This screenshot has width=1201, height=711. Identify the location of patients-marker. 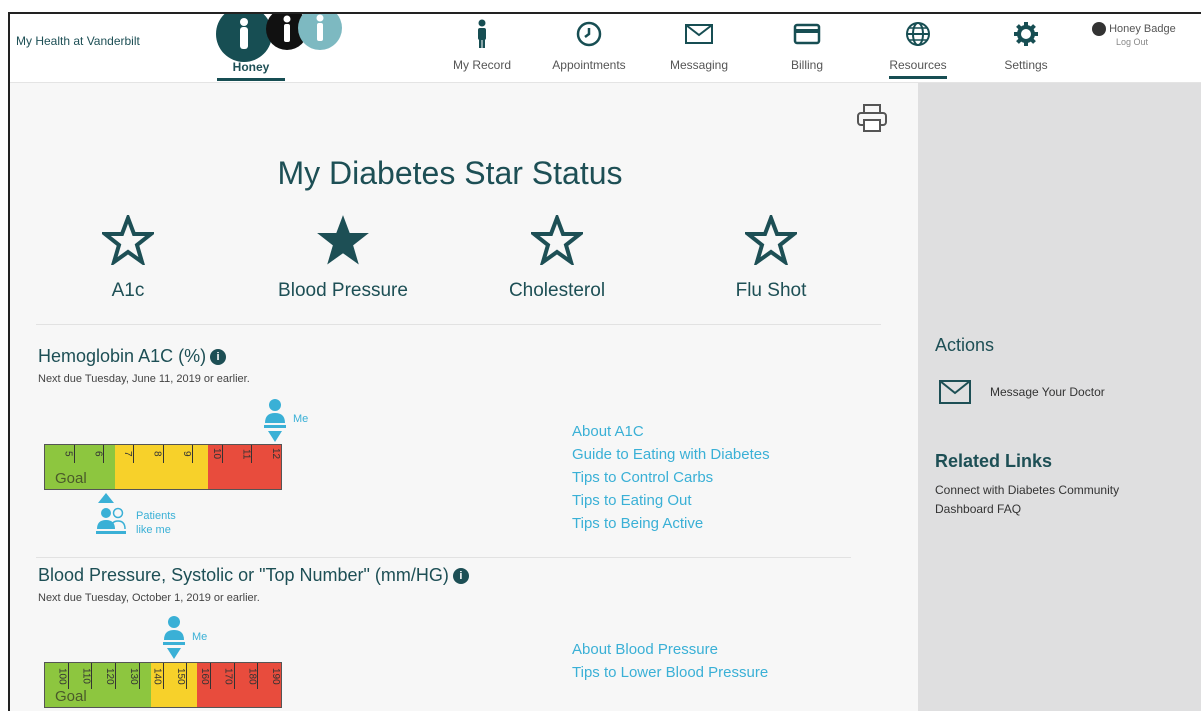
(114, 518).